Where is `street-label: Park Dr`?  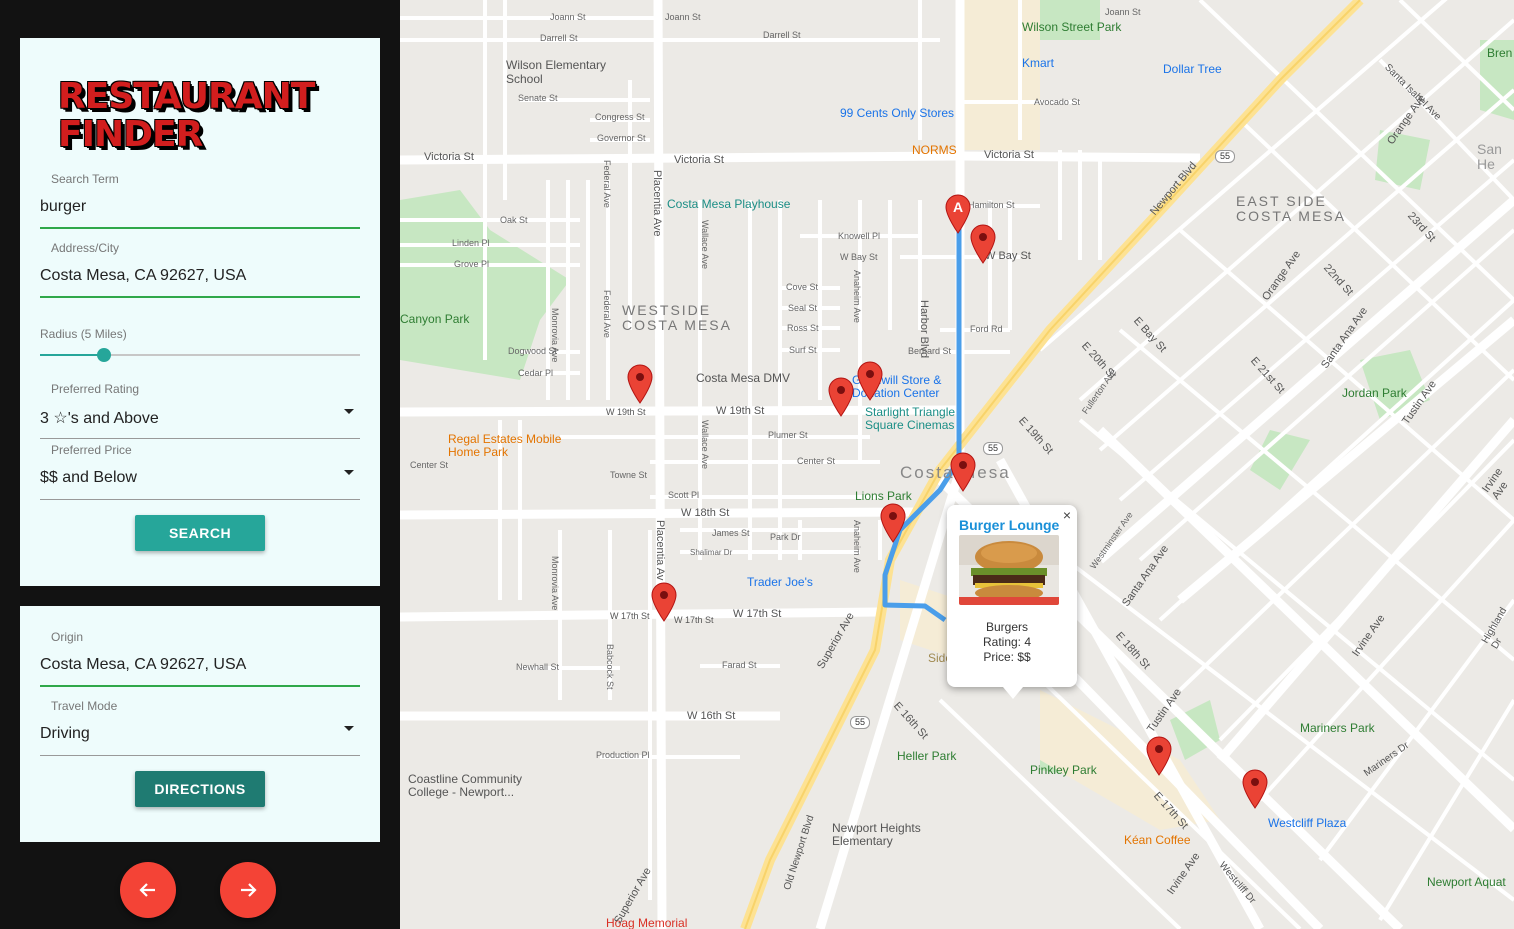
street-label: Park Dr is located at coordinates (785, 537).